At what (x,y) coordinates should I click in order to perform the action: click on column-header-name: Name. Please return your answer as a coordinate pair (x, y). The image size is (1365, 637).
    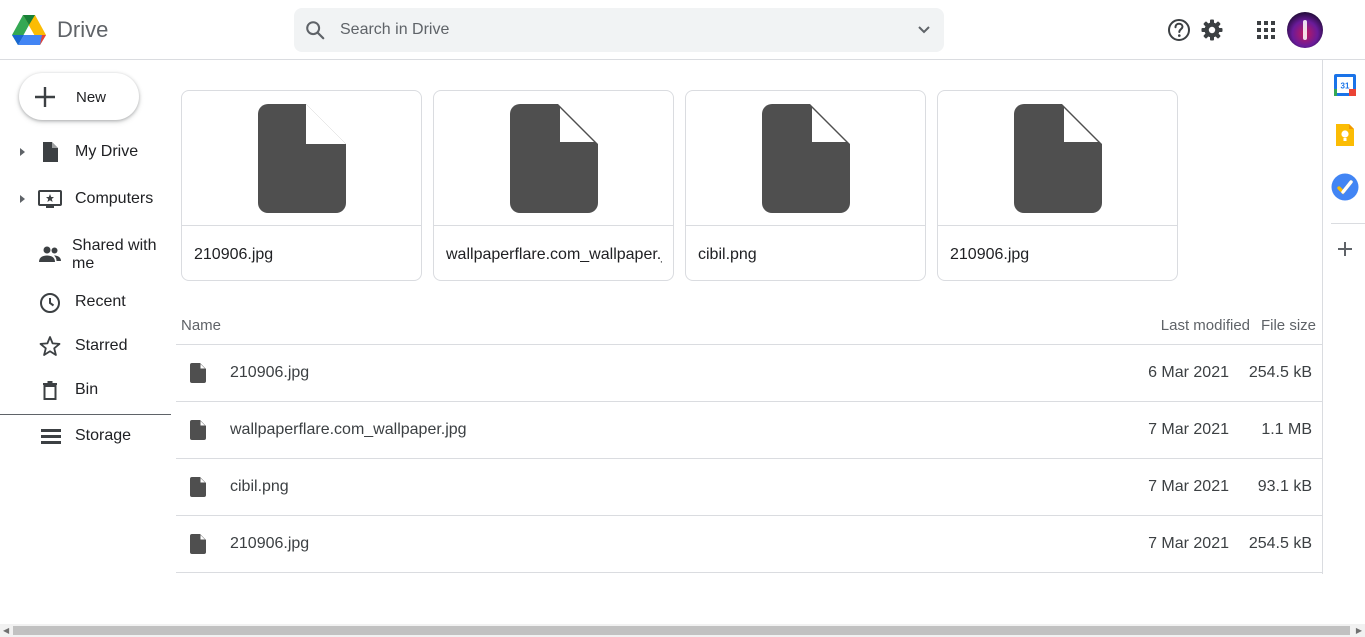
    Looking at the image, I should click on (201, 325).